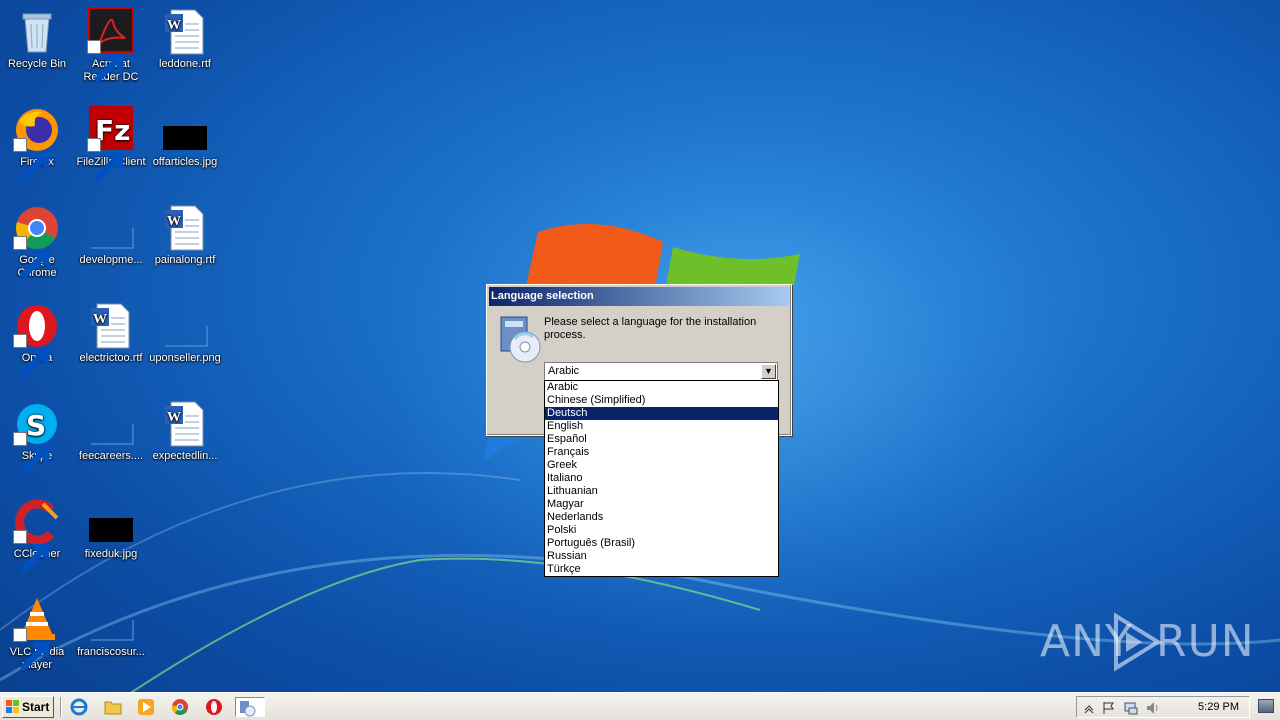 The width and height of the screenshot is (1280, 720). Describe the element at coordinates (661, 371) in the screenshot. I see `language-select: Arabic ▼` at that location.